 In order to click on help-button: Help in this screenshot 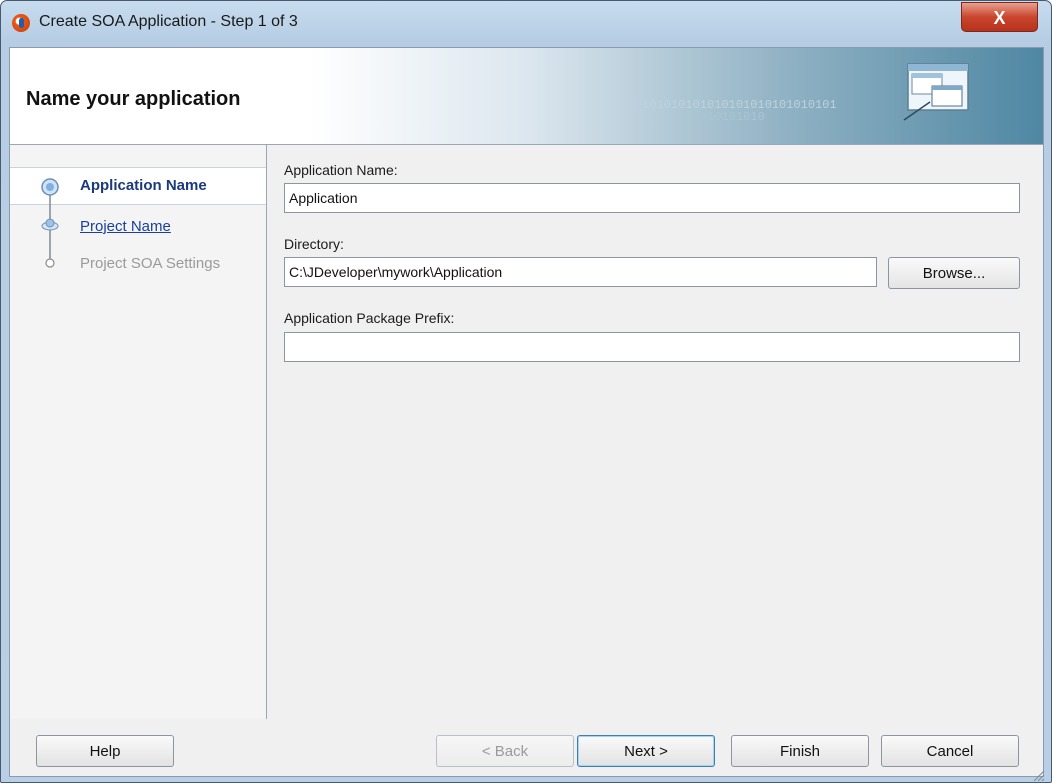, I will do `click(105, 751)`.